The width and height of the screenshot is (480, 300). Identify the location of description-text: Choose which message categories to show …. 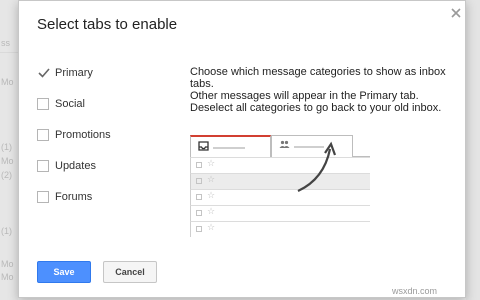
(321, 84).